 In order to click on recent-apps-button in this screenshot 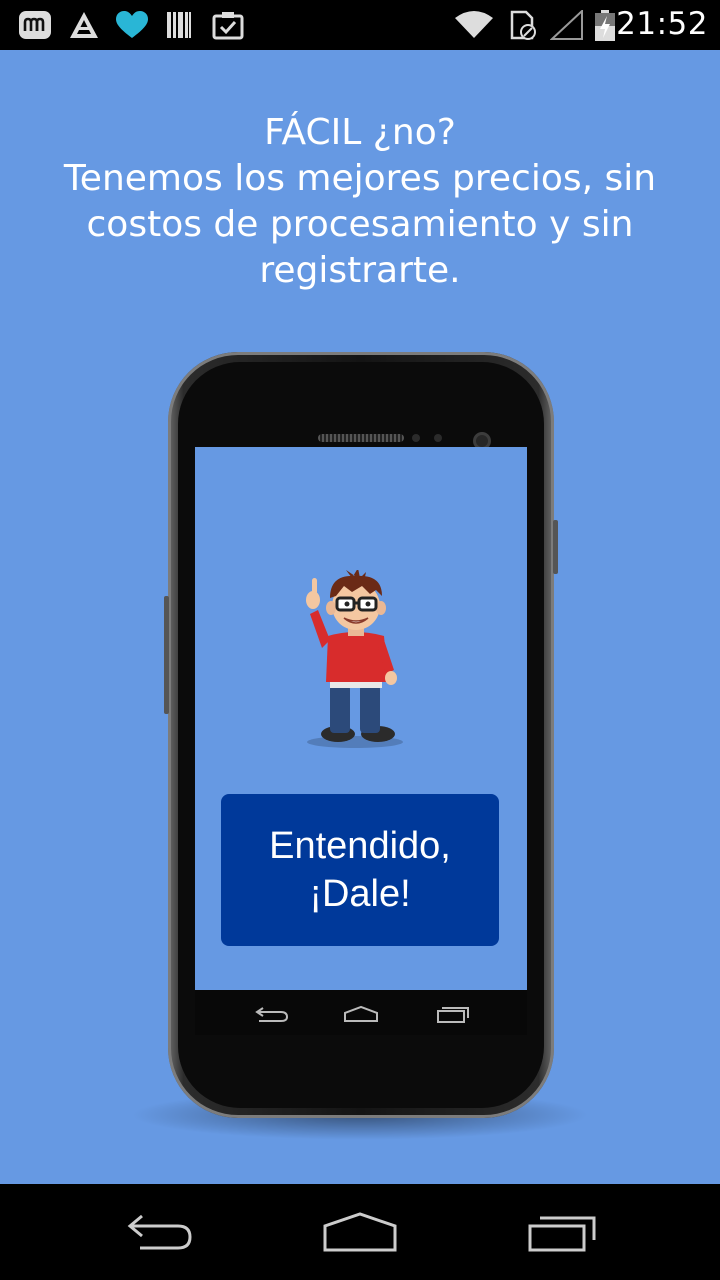, I will do `click(562, 1232)`.